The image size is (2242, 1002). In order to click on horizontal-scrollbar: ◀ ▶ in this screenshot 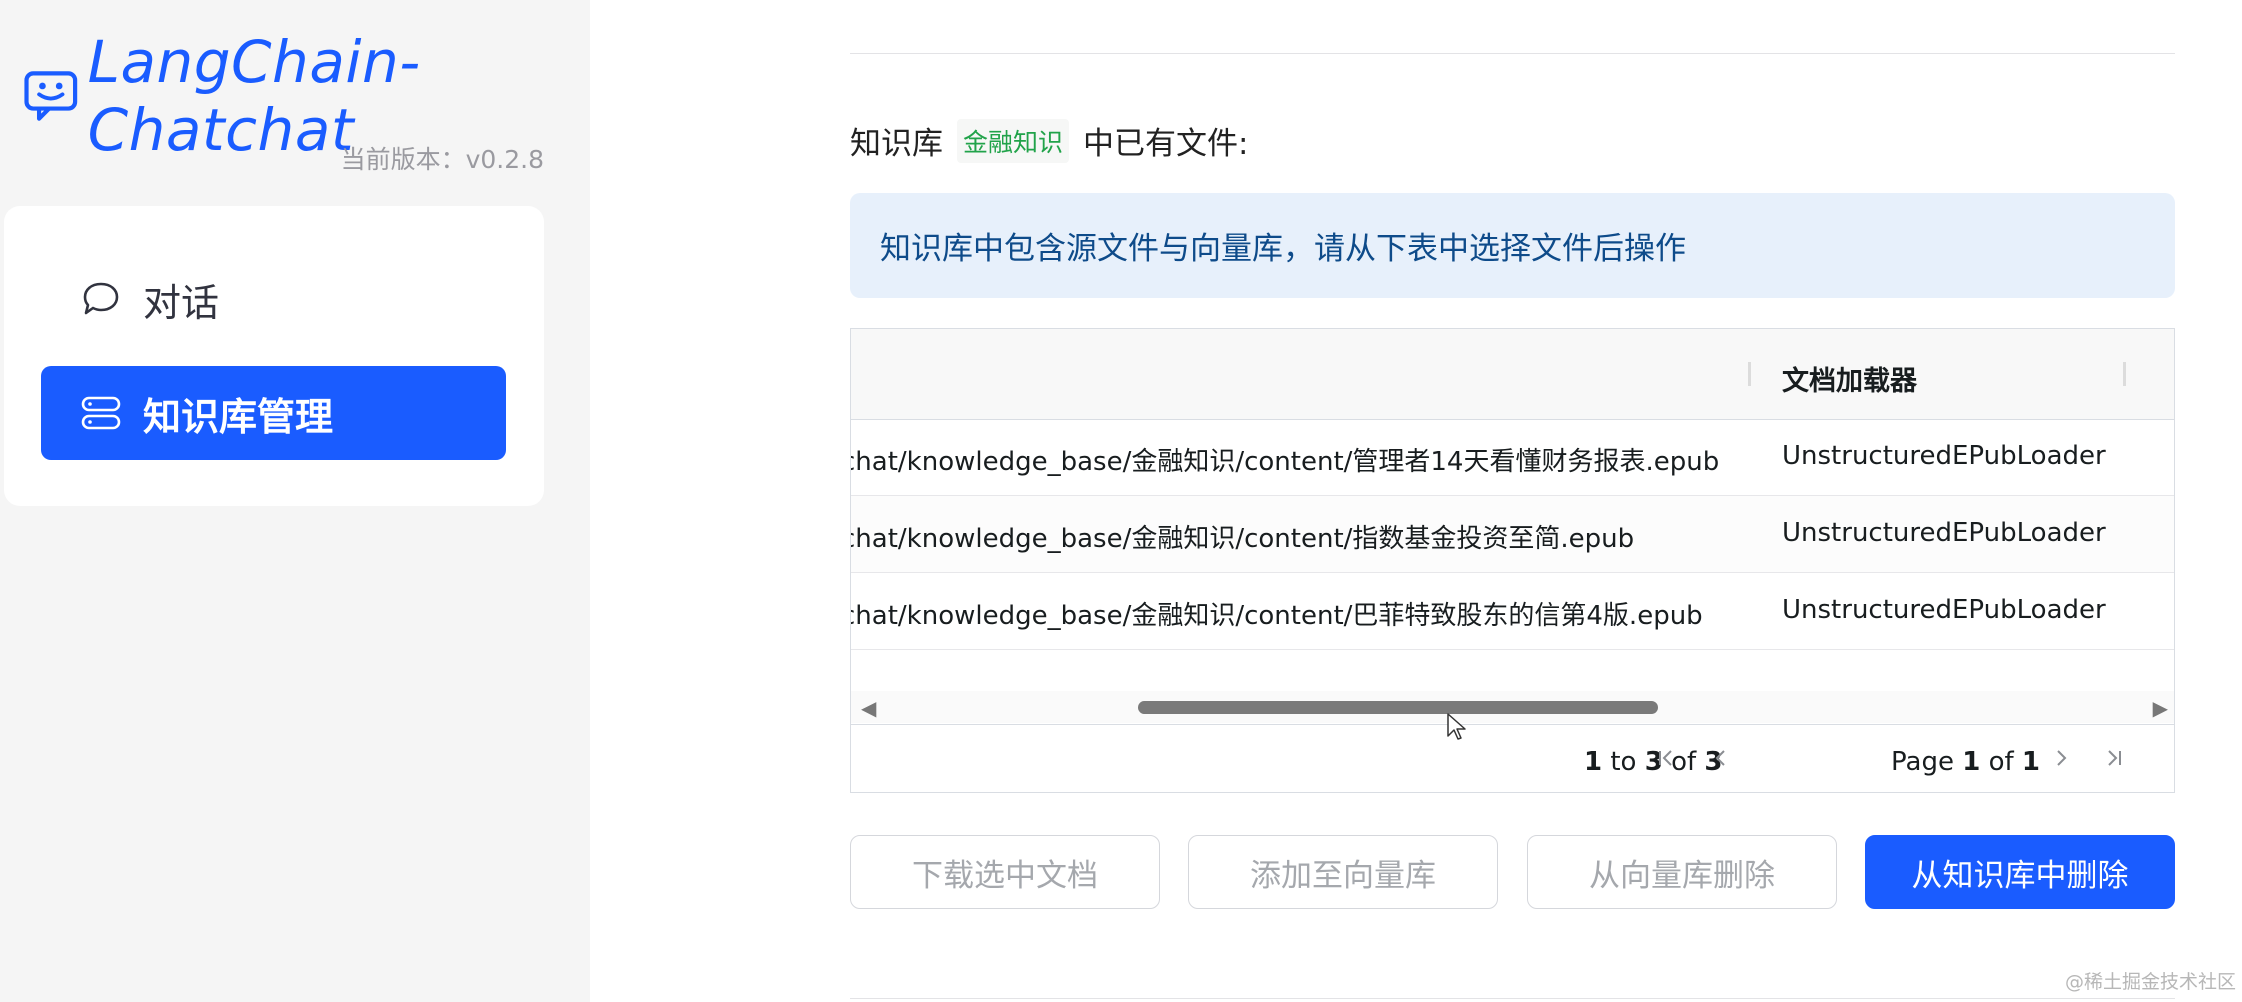, I will do `click(1512, 707)`.